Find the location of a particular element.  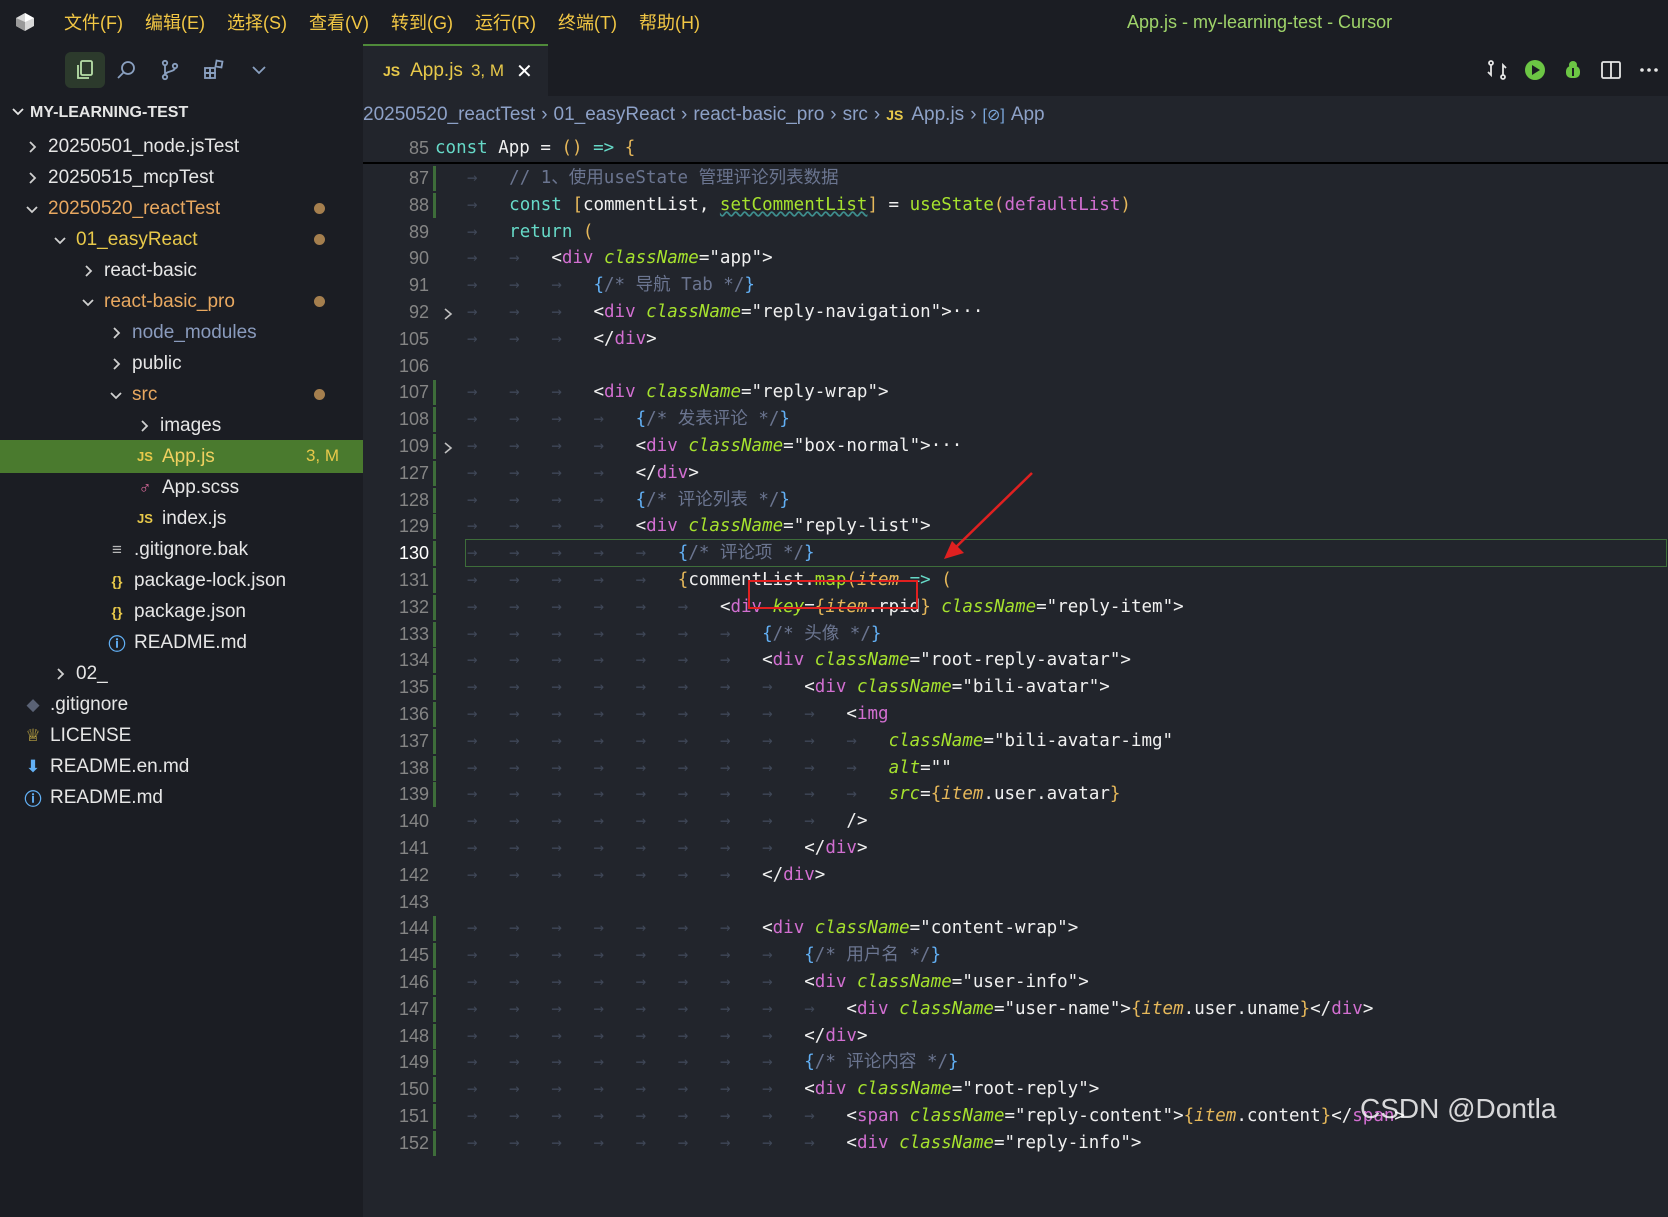

code-line: 145 → → → → → → → → {/* 用户名 */} is located at coordinates (1015, 955).